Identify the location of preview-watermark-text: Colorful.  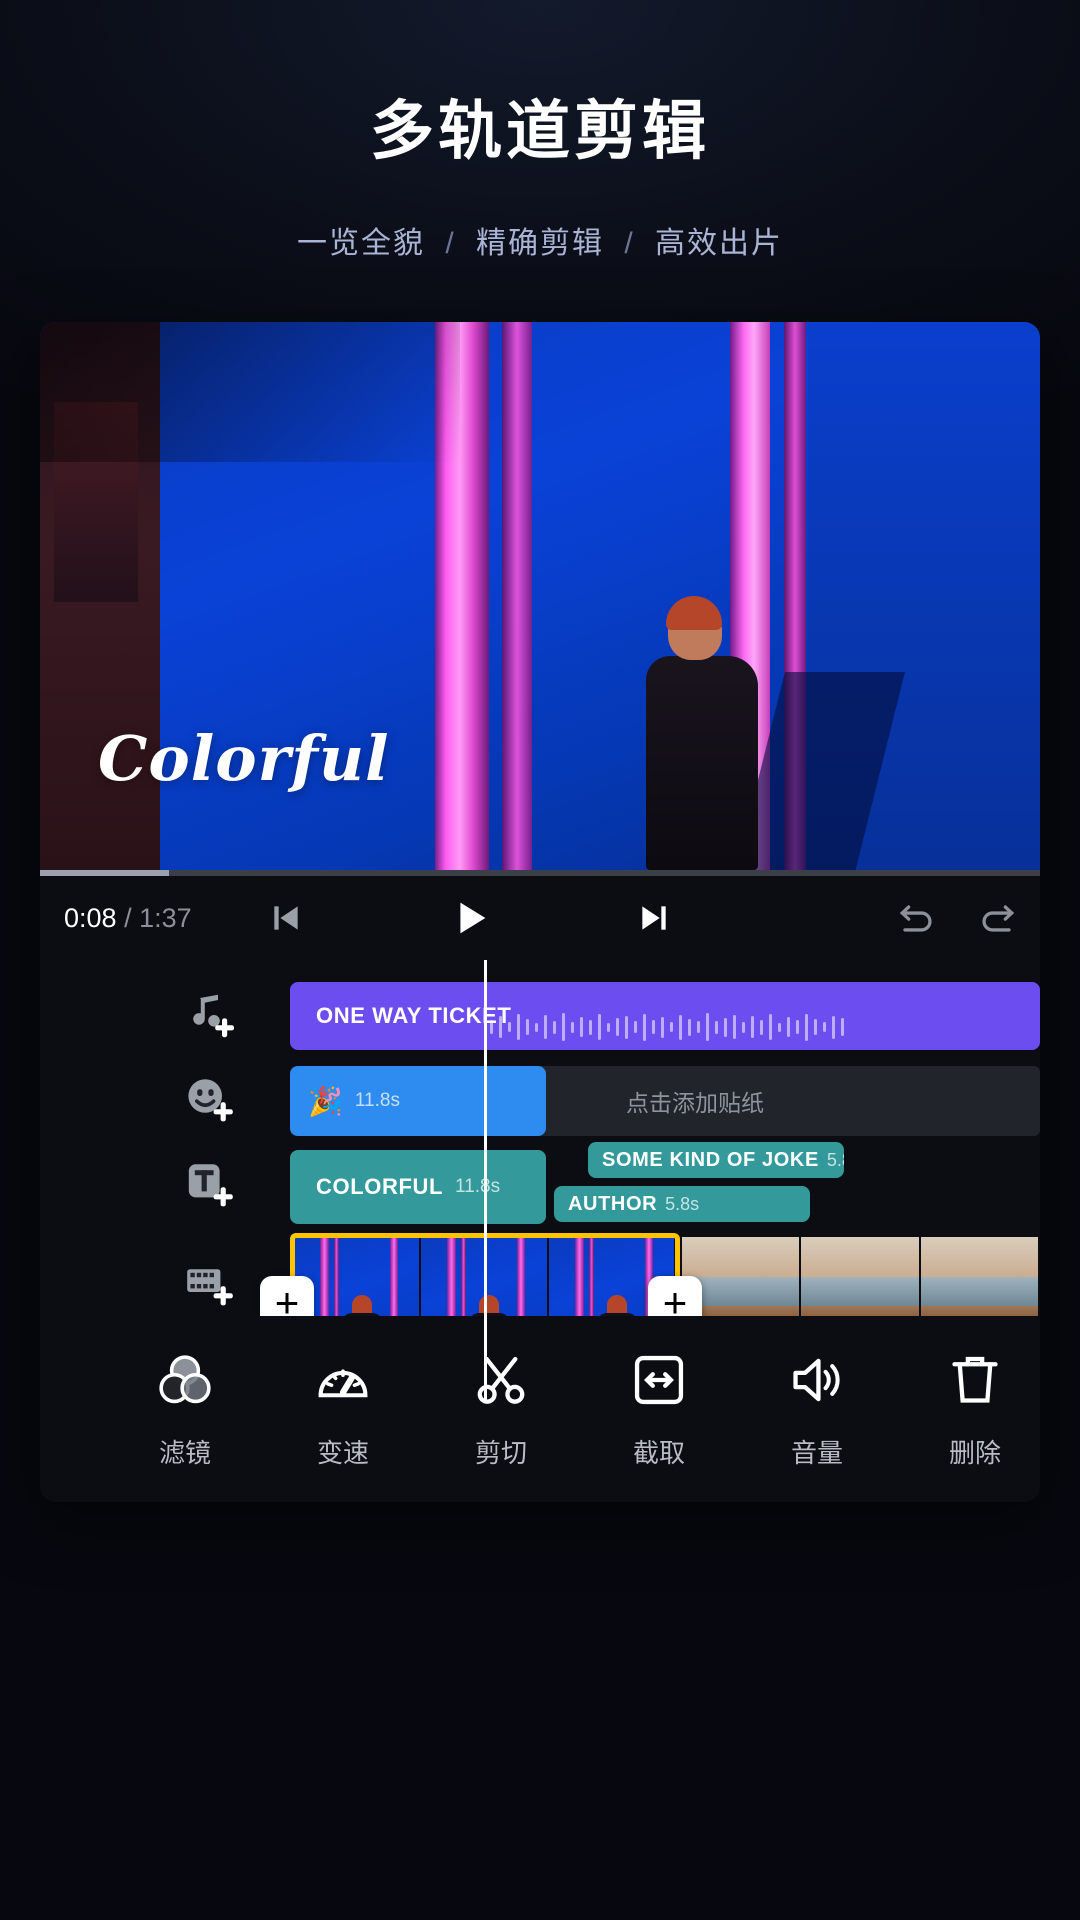
(244, 758).